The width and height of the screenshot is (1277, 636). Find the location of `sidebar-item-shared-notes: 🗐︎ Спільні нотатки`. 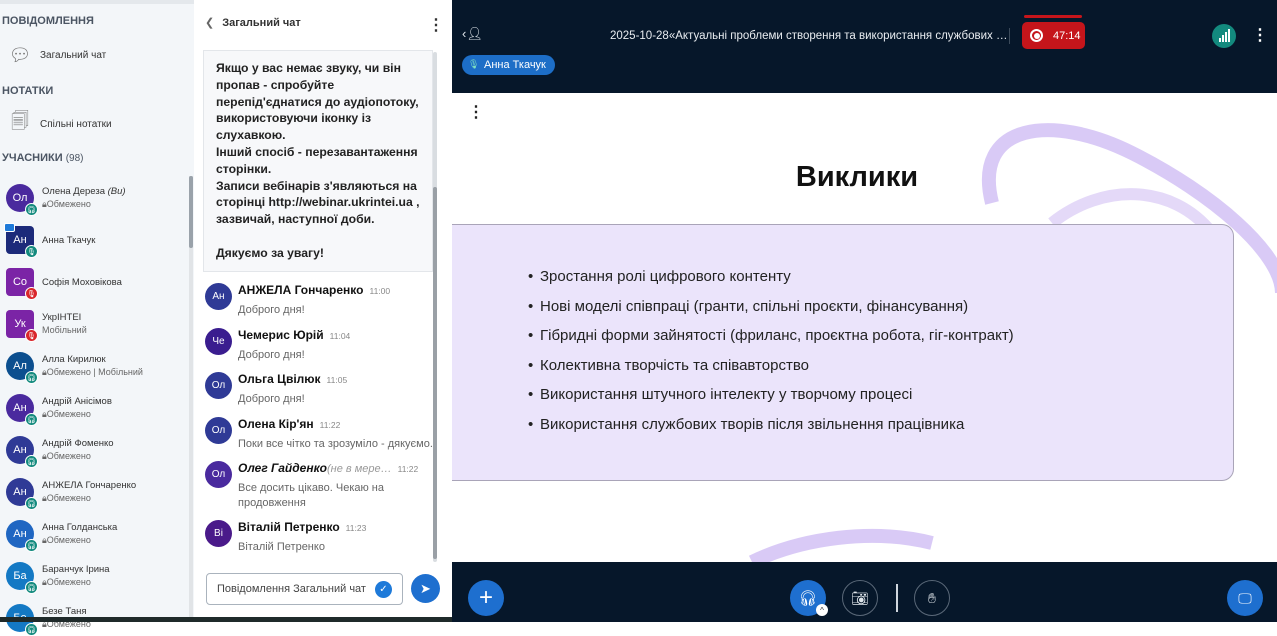

sidebar-item-shared-notes: 🗐︎ Спільні нотатки is located at coordinates (60, 123).